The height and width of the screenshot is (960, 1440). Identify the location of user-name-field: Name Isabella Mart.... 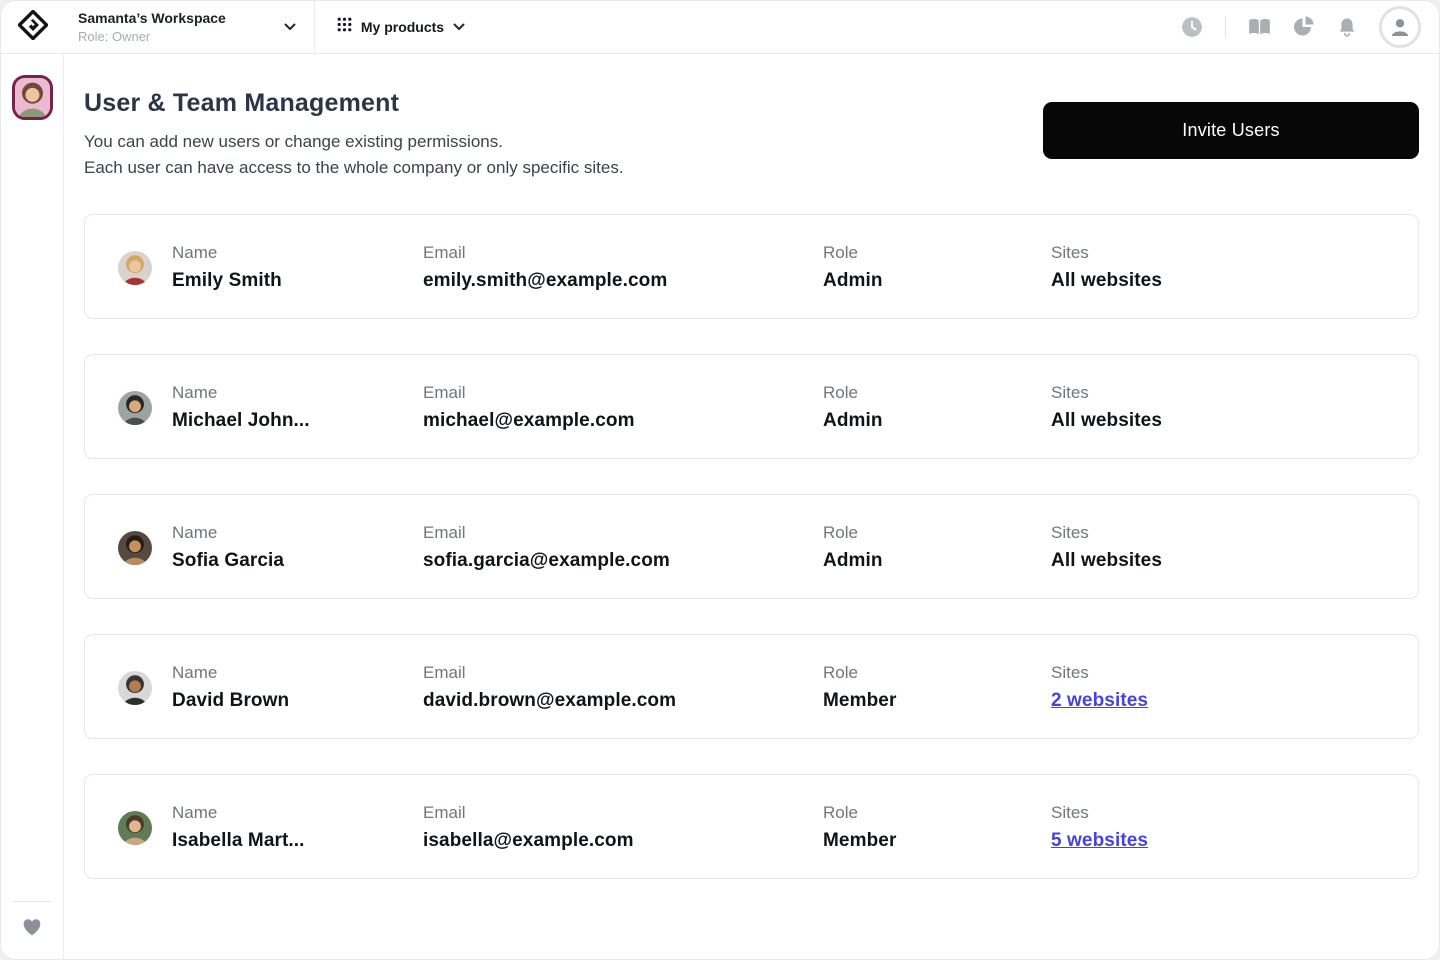
(238, 827).